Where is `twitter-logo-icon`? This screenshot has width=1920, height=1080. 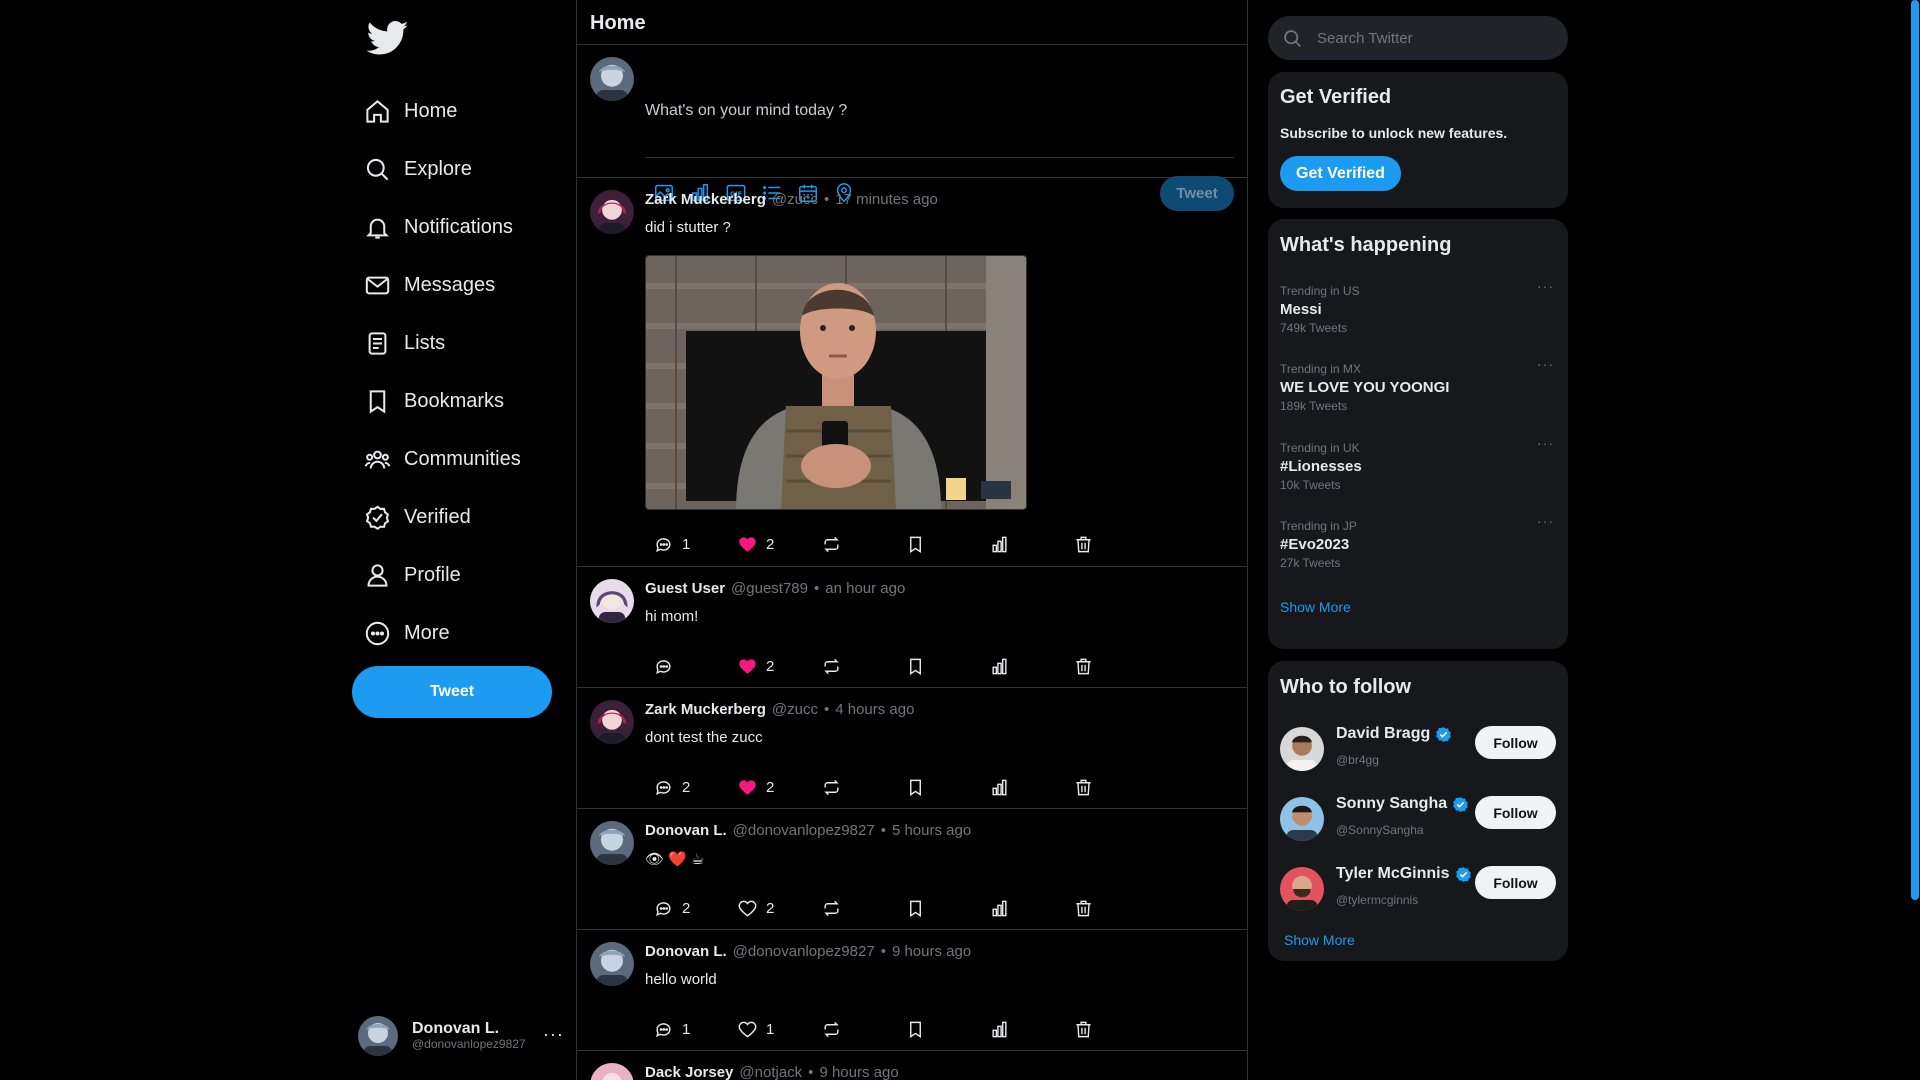
twitter-logo-icon is located at coordinates (388, 38).